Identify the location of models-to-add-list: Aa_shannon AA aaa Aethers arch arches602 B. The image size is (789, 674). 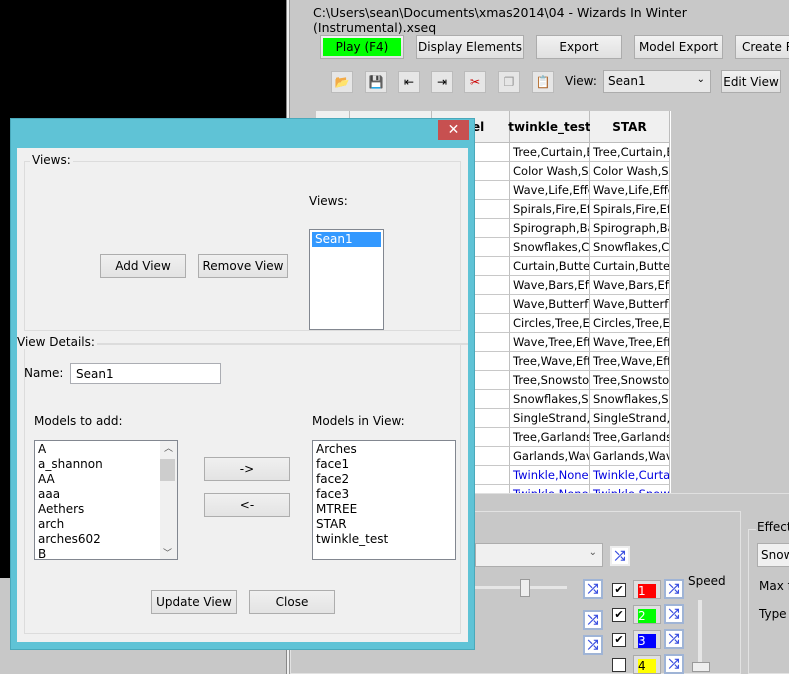
(106, 500).